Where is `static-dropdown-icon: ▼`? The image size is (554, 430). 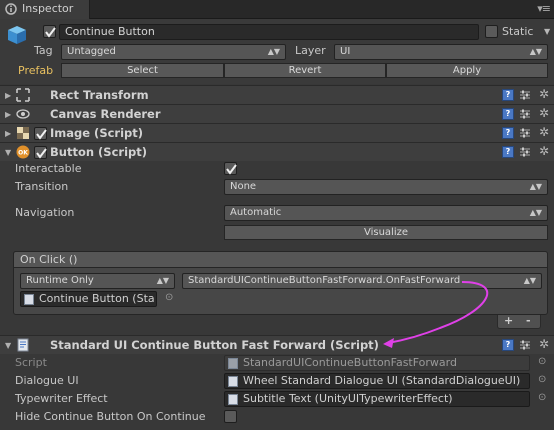
static-dropdown-icon: ▼ is located at coordinates (547, 31).